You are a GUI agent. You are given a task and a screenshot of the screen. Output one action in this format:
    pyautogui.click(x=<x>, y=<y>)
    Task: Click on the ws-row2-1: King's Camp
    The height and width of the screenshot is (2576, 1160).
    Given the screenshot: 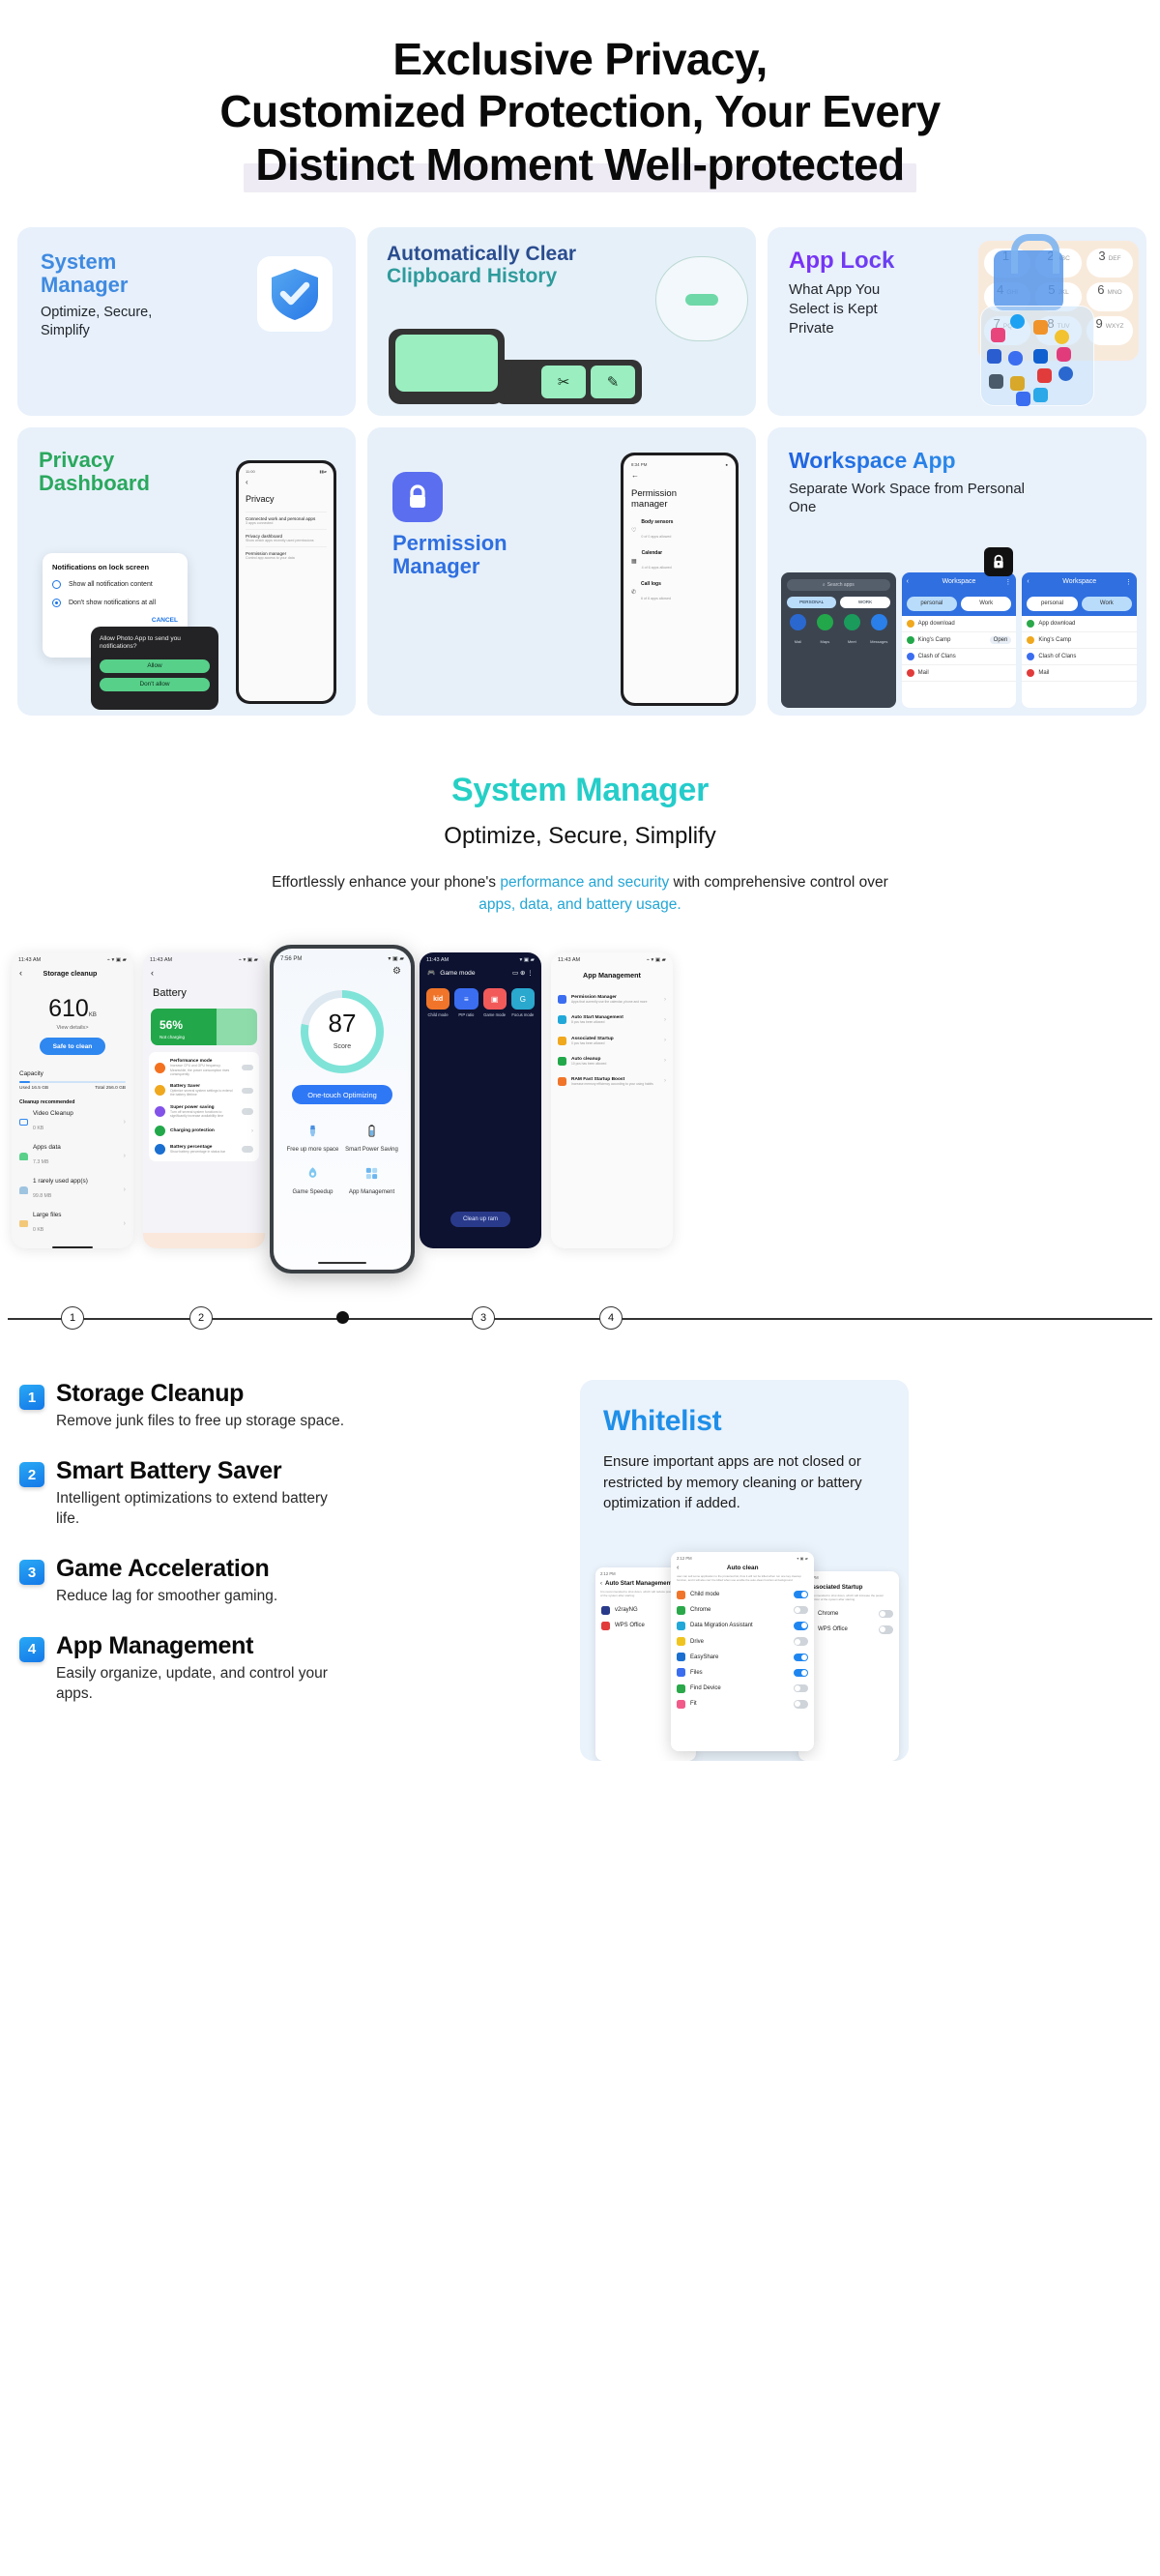 What is the action you would take?
    pyautogui.click(x=1080, y=640)
    